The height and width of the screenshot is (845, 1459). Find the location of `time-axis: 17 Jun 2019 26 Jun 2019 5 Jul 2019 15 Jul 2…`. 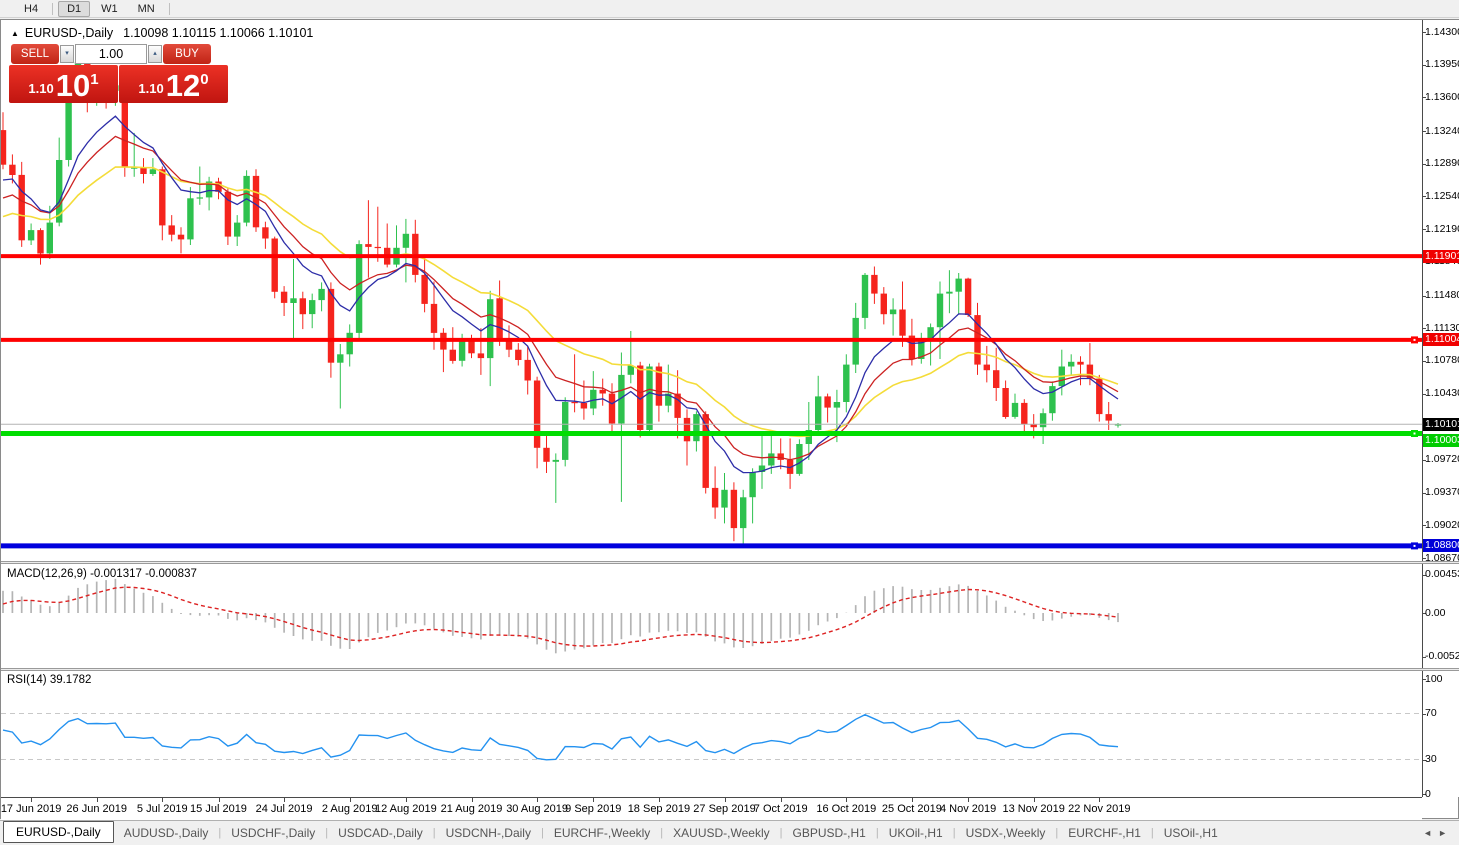

time-axis: 17 Jun 2019 26 Jun 2019 5 Jul 2019 15 Jul 2… is located at coordinates (711, 808).